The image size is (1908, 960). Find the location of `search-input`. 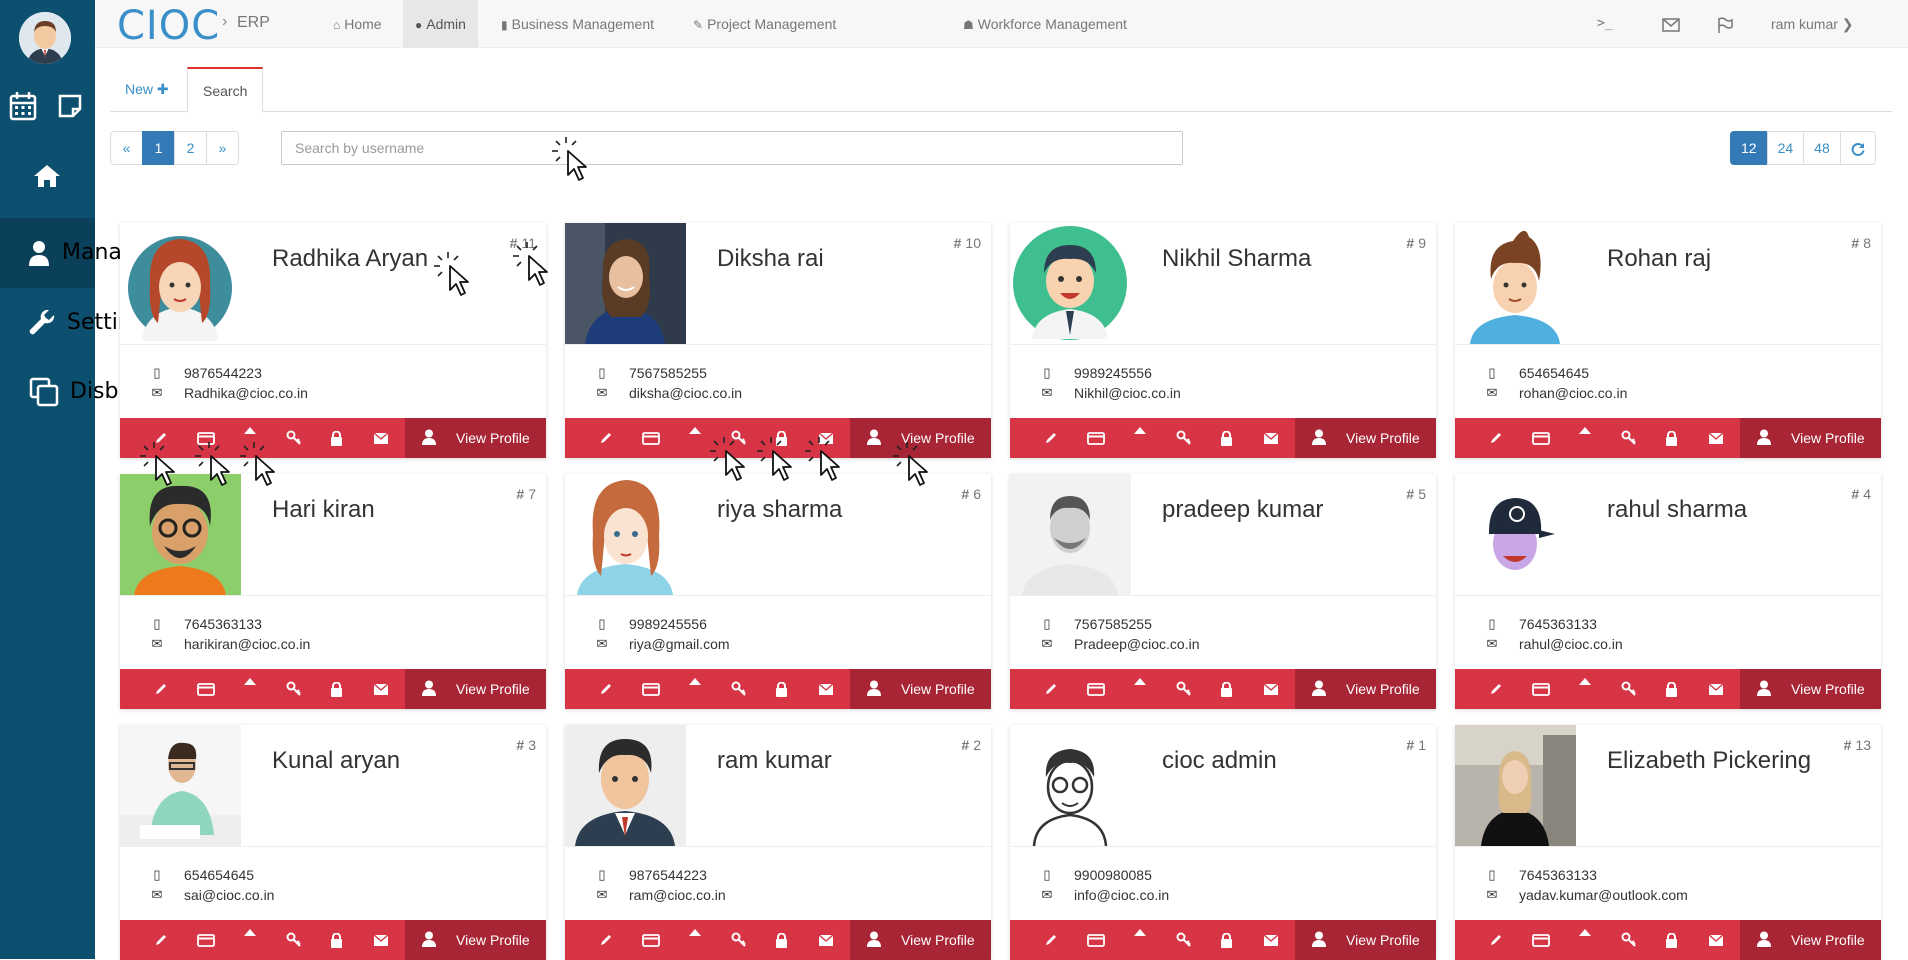

search-input is located at coordinates (732, 148).